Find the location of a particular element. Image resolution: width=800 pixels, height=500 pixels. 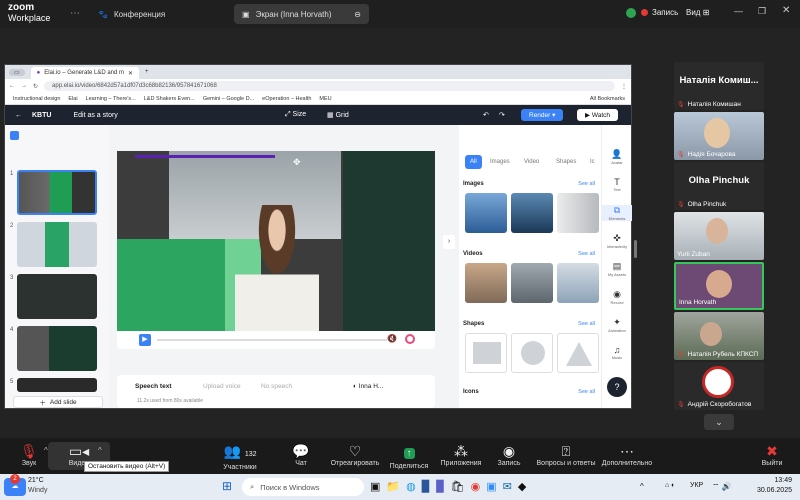

edge-icon: ◍ is located at coordinates (411, 486).